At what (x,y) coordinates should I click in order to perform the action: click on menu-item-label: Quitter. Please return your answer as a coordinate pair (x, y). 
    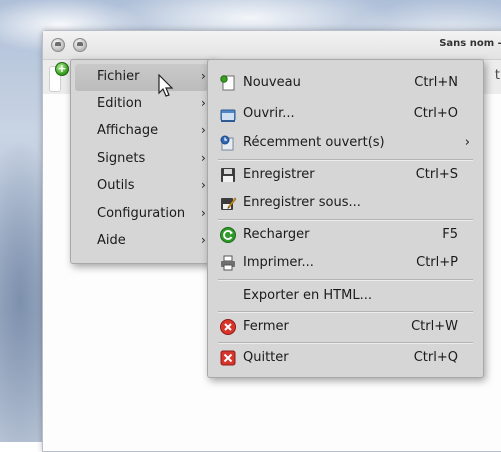
    Looking at the image, I should click on (266, 357).